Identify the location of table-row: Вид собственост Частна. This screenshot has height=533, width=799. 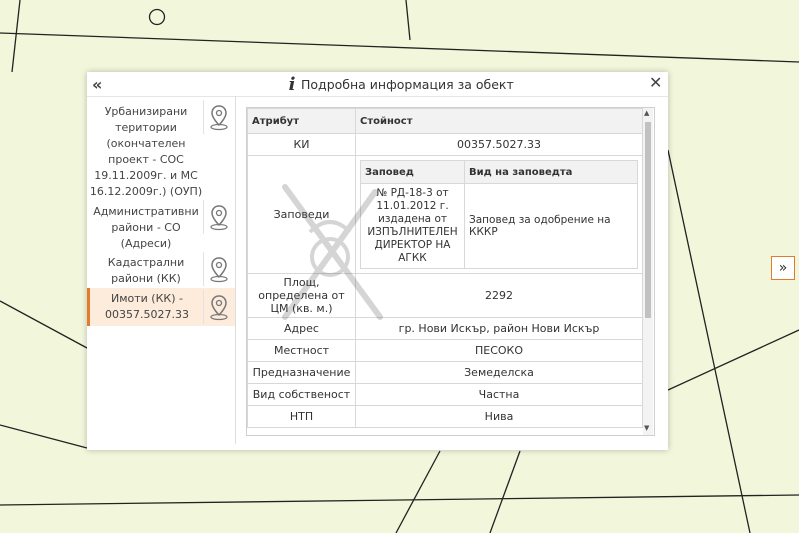
(445, 394).